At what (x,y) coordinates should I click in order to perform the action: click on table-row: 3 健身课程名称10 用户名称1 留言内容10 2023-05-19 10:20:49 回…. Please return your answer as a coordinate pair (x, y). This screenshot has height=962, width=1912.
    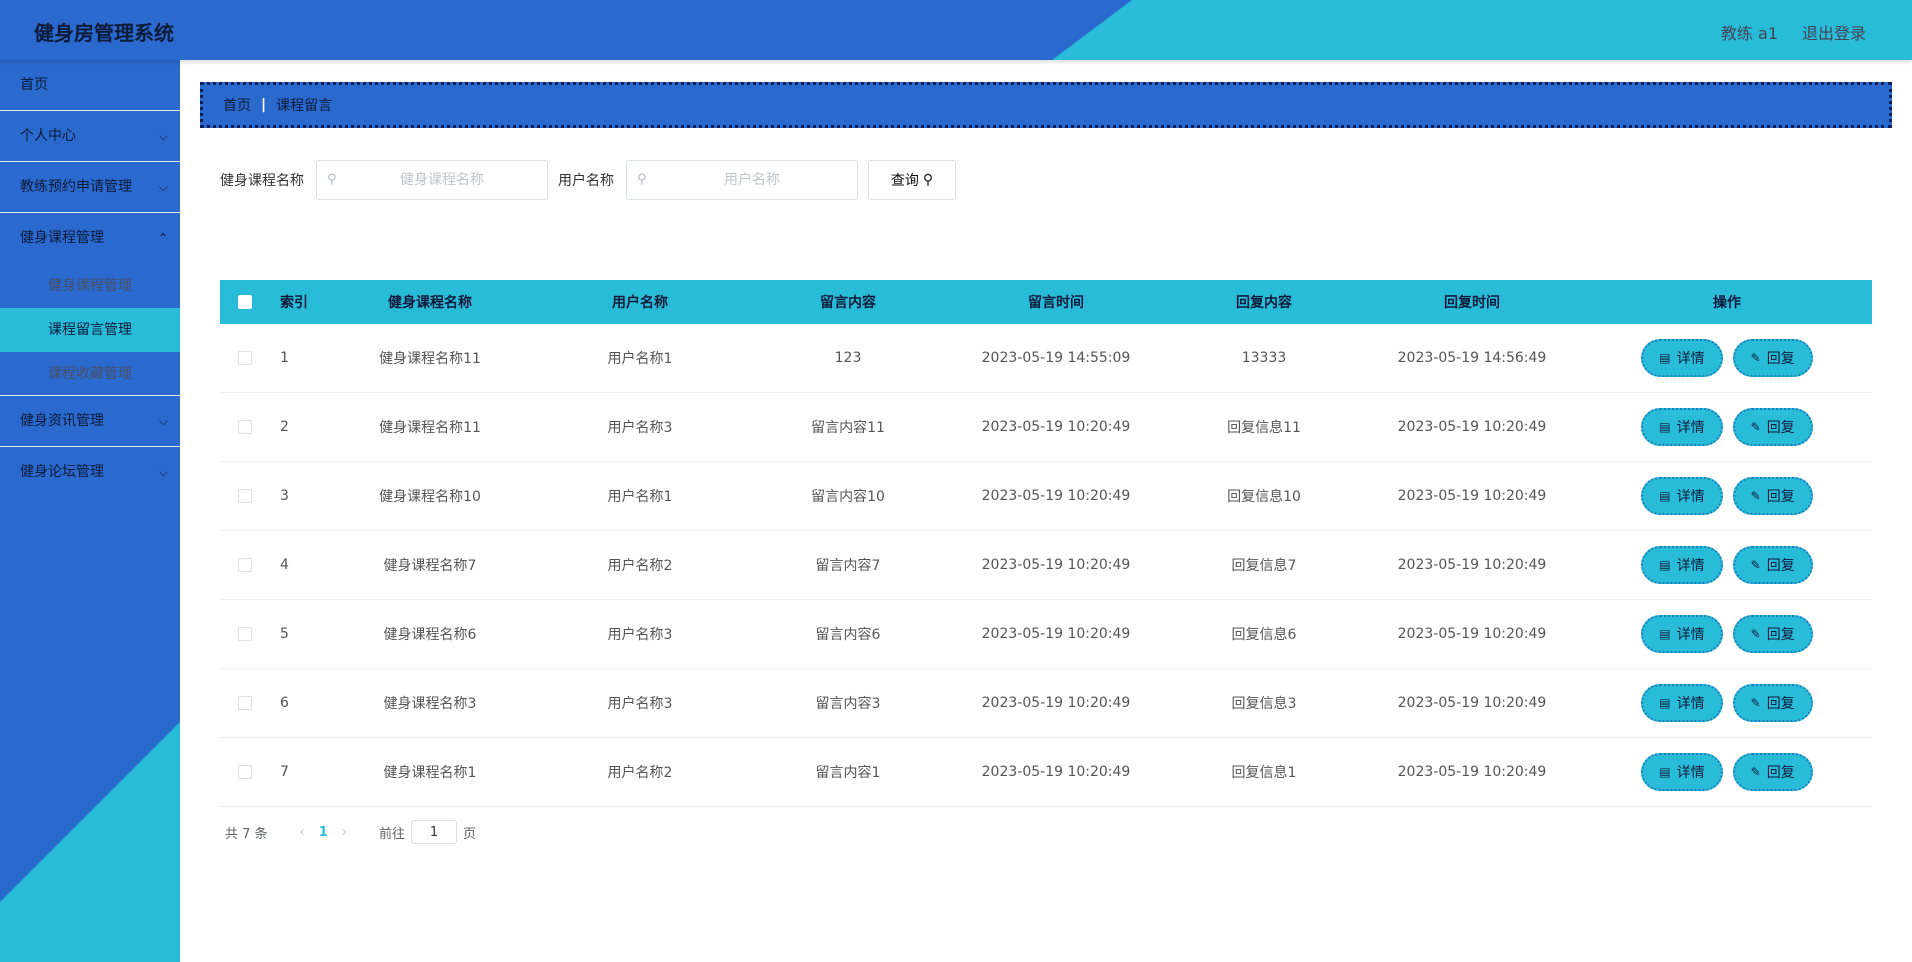
    Looking at the image, I should click on (1046, 496).